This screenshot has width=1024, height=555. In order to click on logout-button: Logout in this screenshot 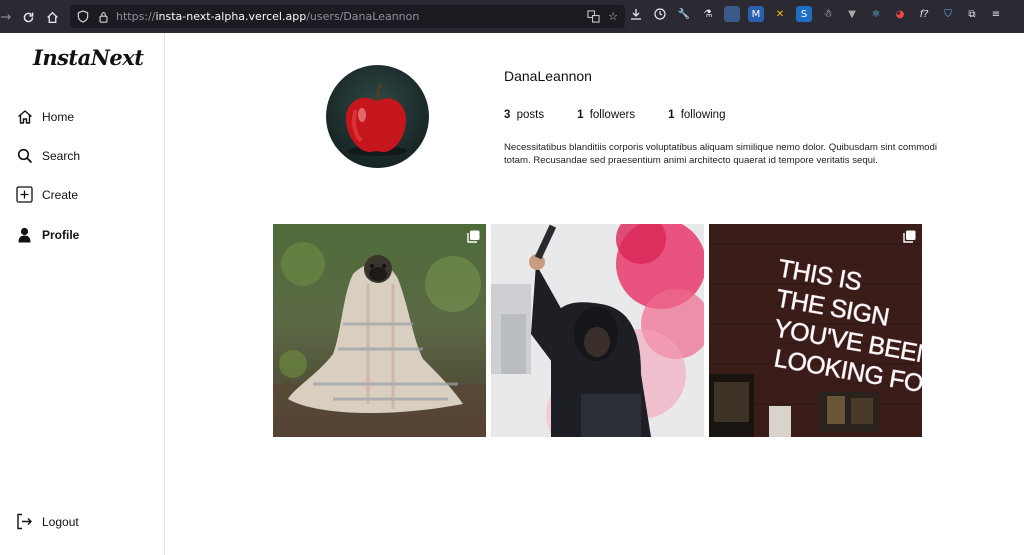, I will do `click(47, 521)`.